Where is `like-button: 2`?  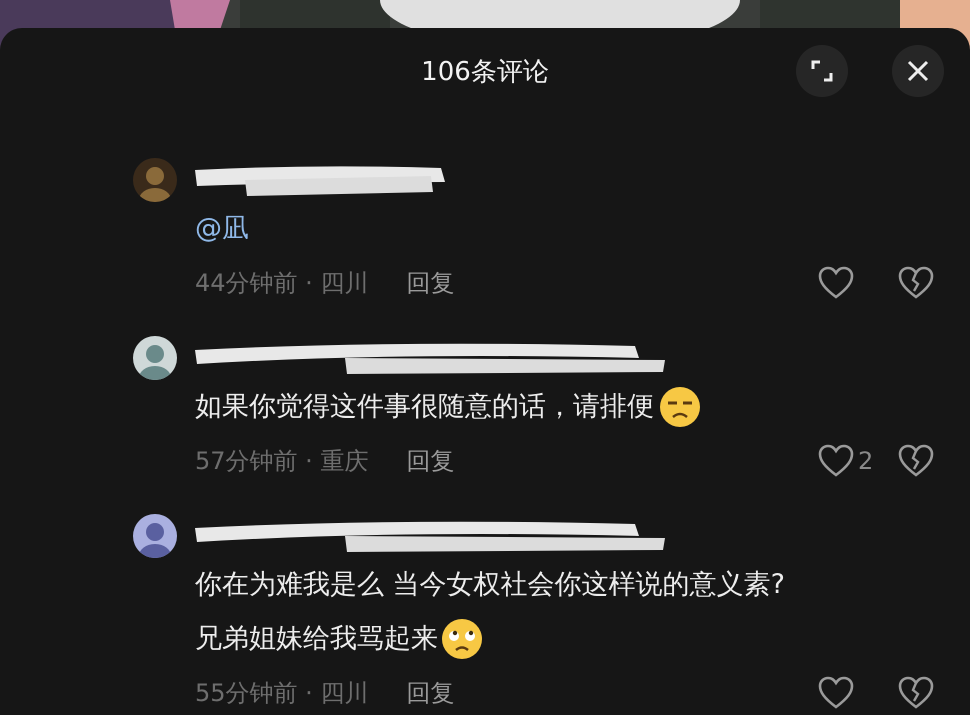
like-button: 2 is located at coordinates (858, 461).